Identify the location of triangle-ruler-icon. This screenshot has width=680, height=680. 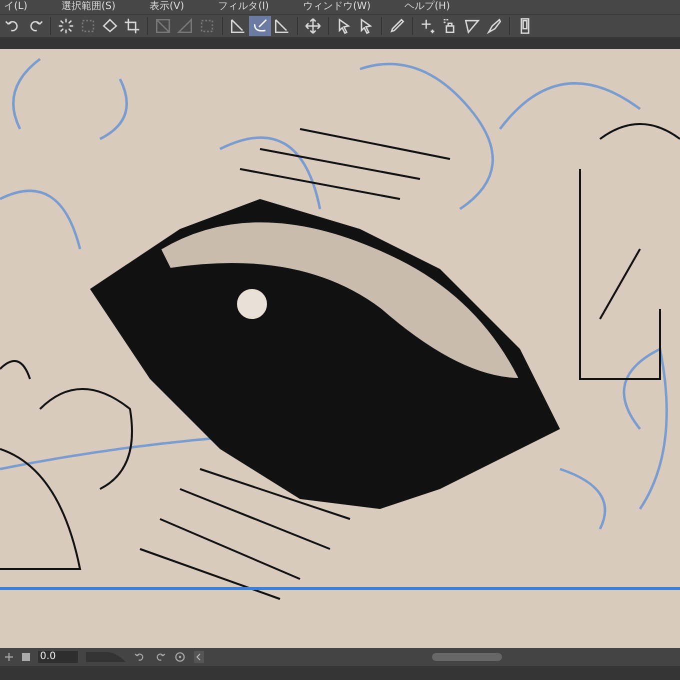
(472, 26).